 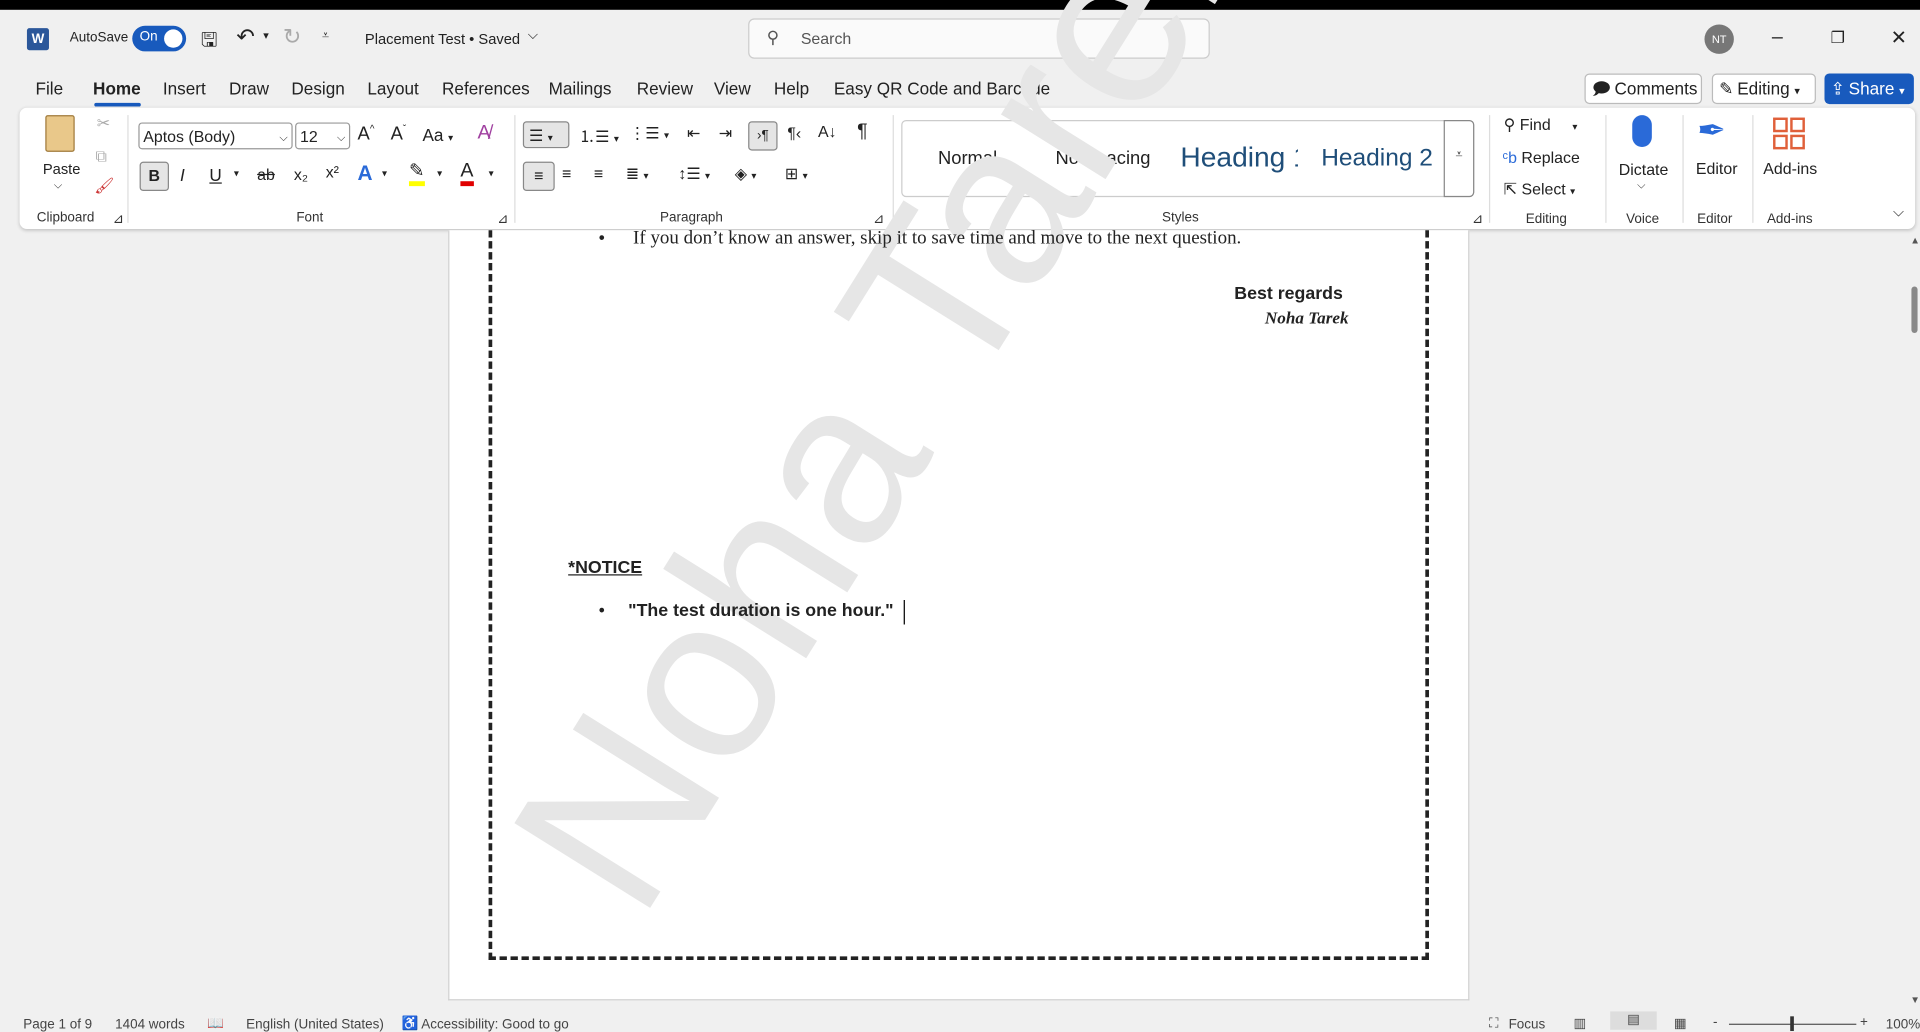 I want to click on show-formatting-icon: ¶, so click(x=862, y=132).